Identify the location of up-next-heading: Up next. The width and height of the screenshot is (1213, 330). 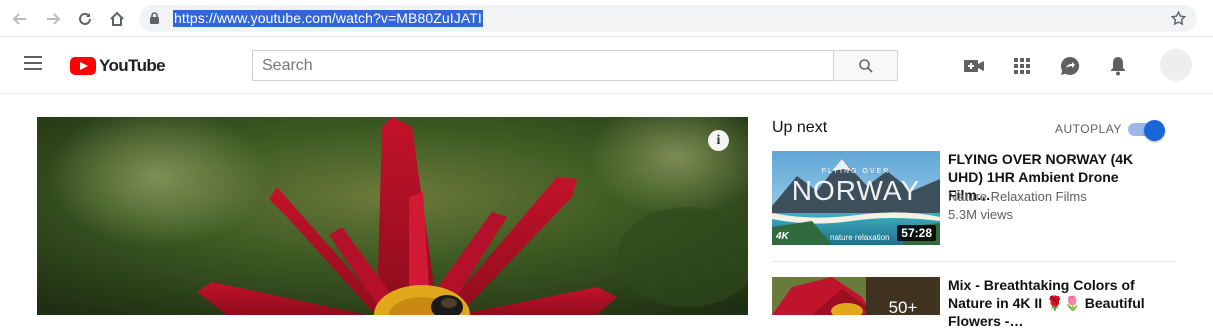
(800, 127).